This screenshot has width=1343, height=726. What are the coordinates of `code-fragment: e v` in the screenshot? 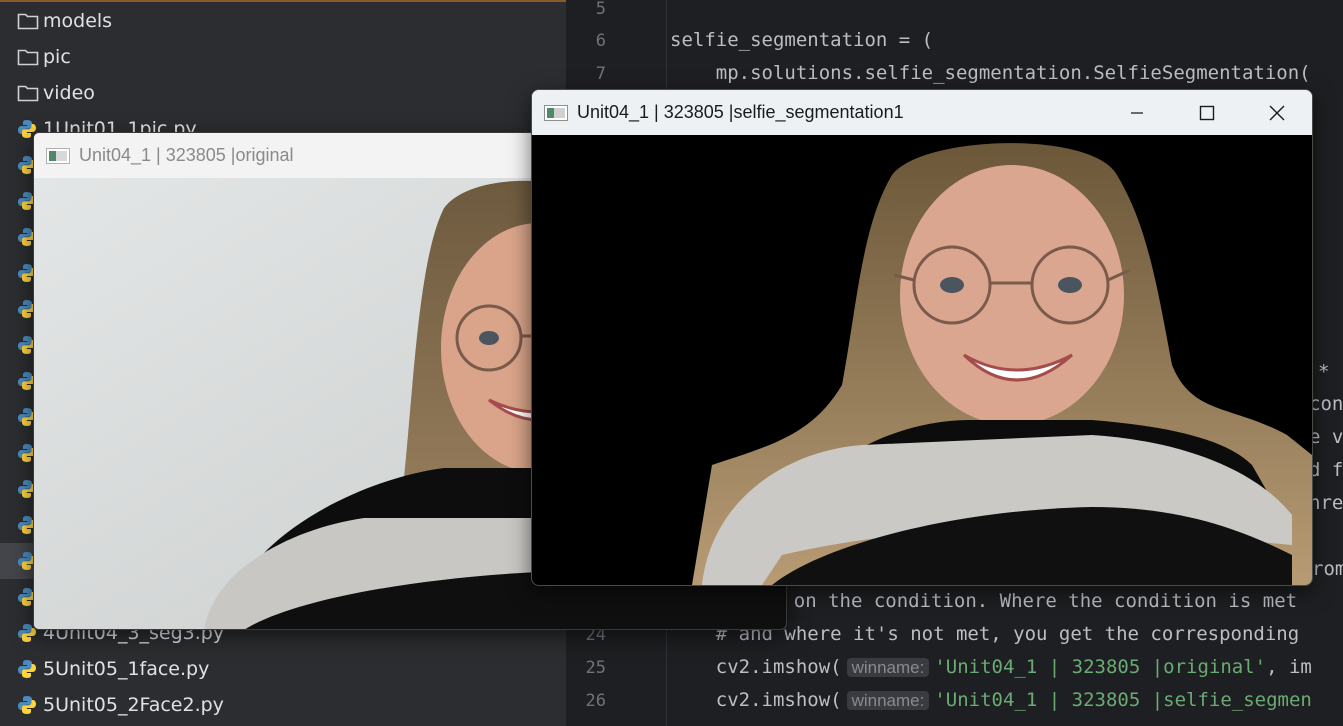 It's located at (1326, 437).